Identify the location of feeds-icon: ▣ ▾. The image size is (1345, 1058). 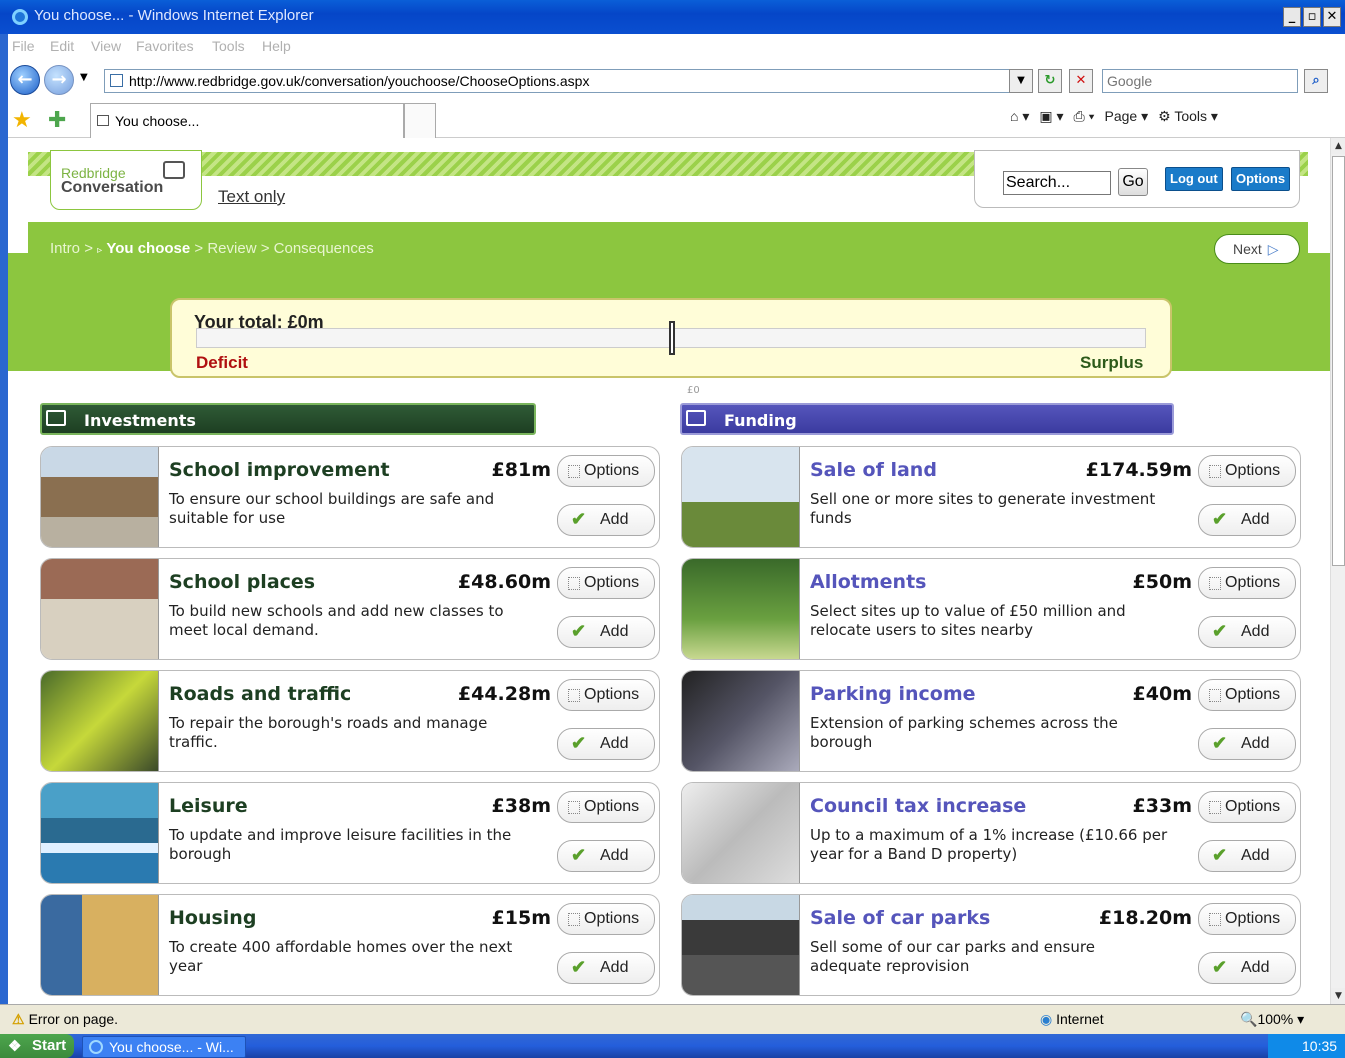
(1051, 116).